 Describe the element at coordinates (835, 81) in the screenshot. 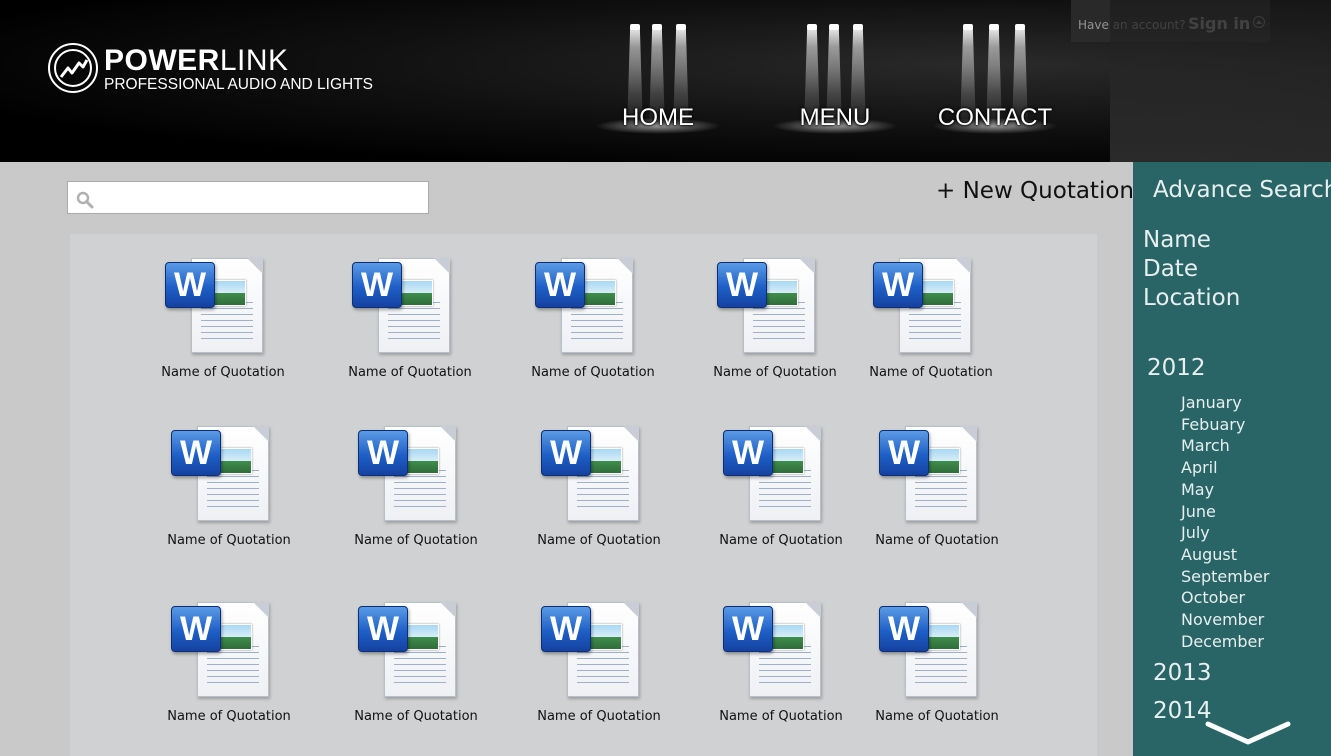

I see `nav-menu: MENU` at that location.